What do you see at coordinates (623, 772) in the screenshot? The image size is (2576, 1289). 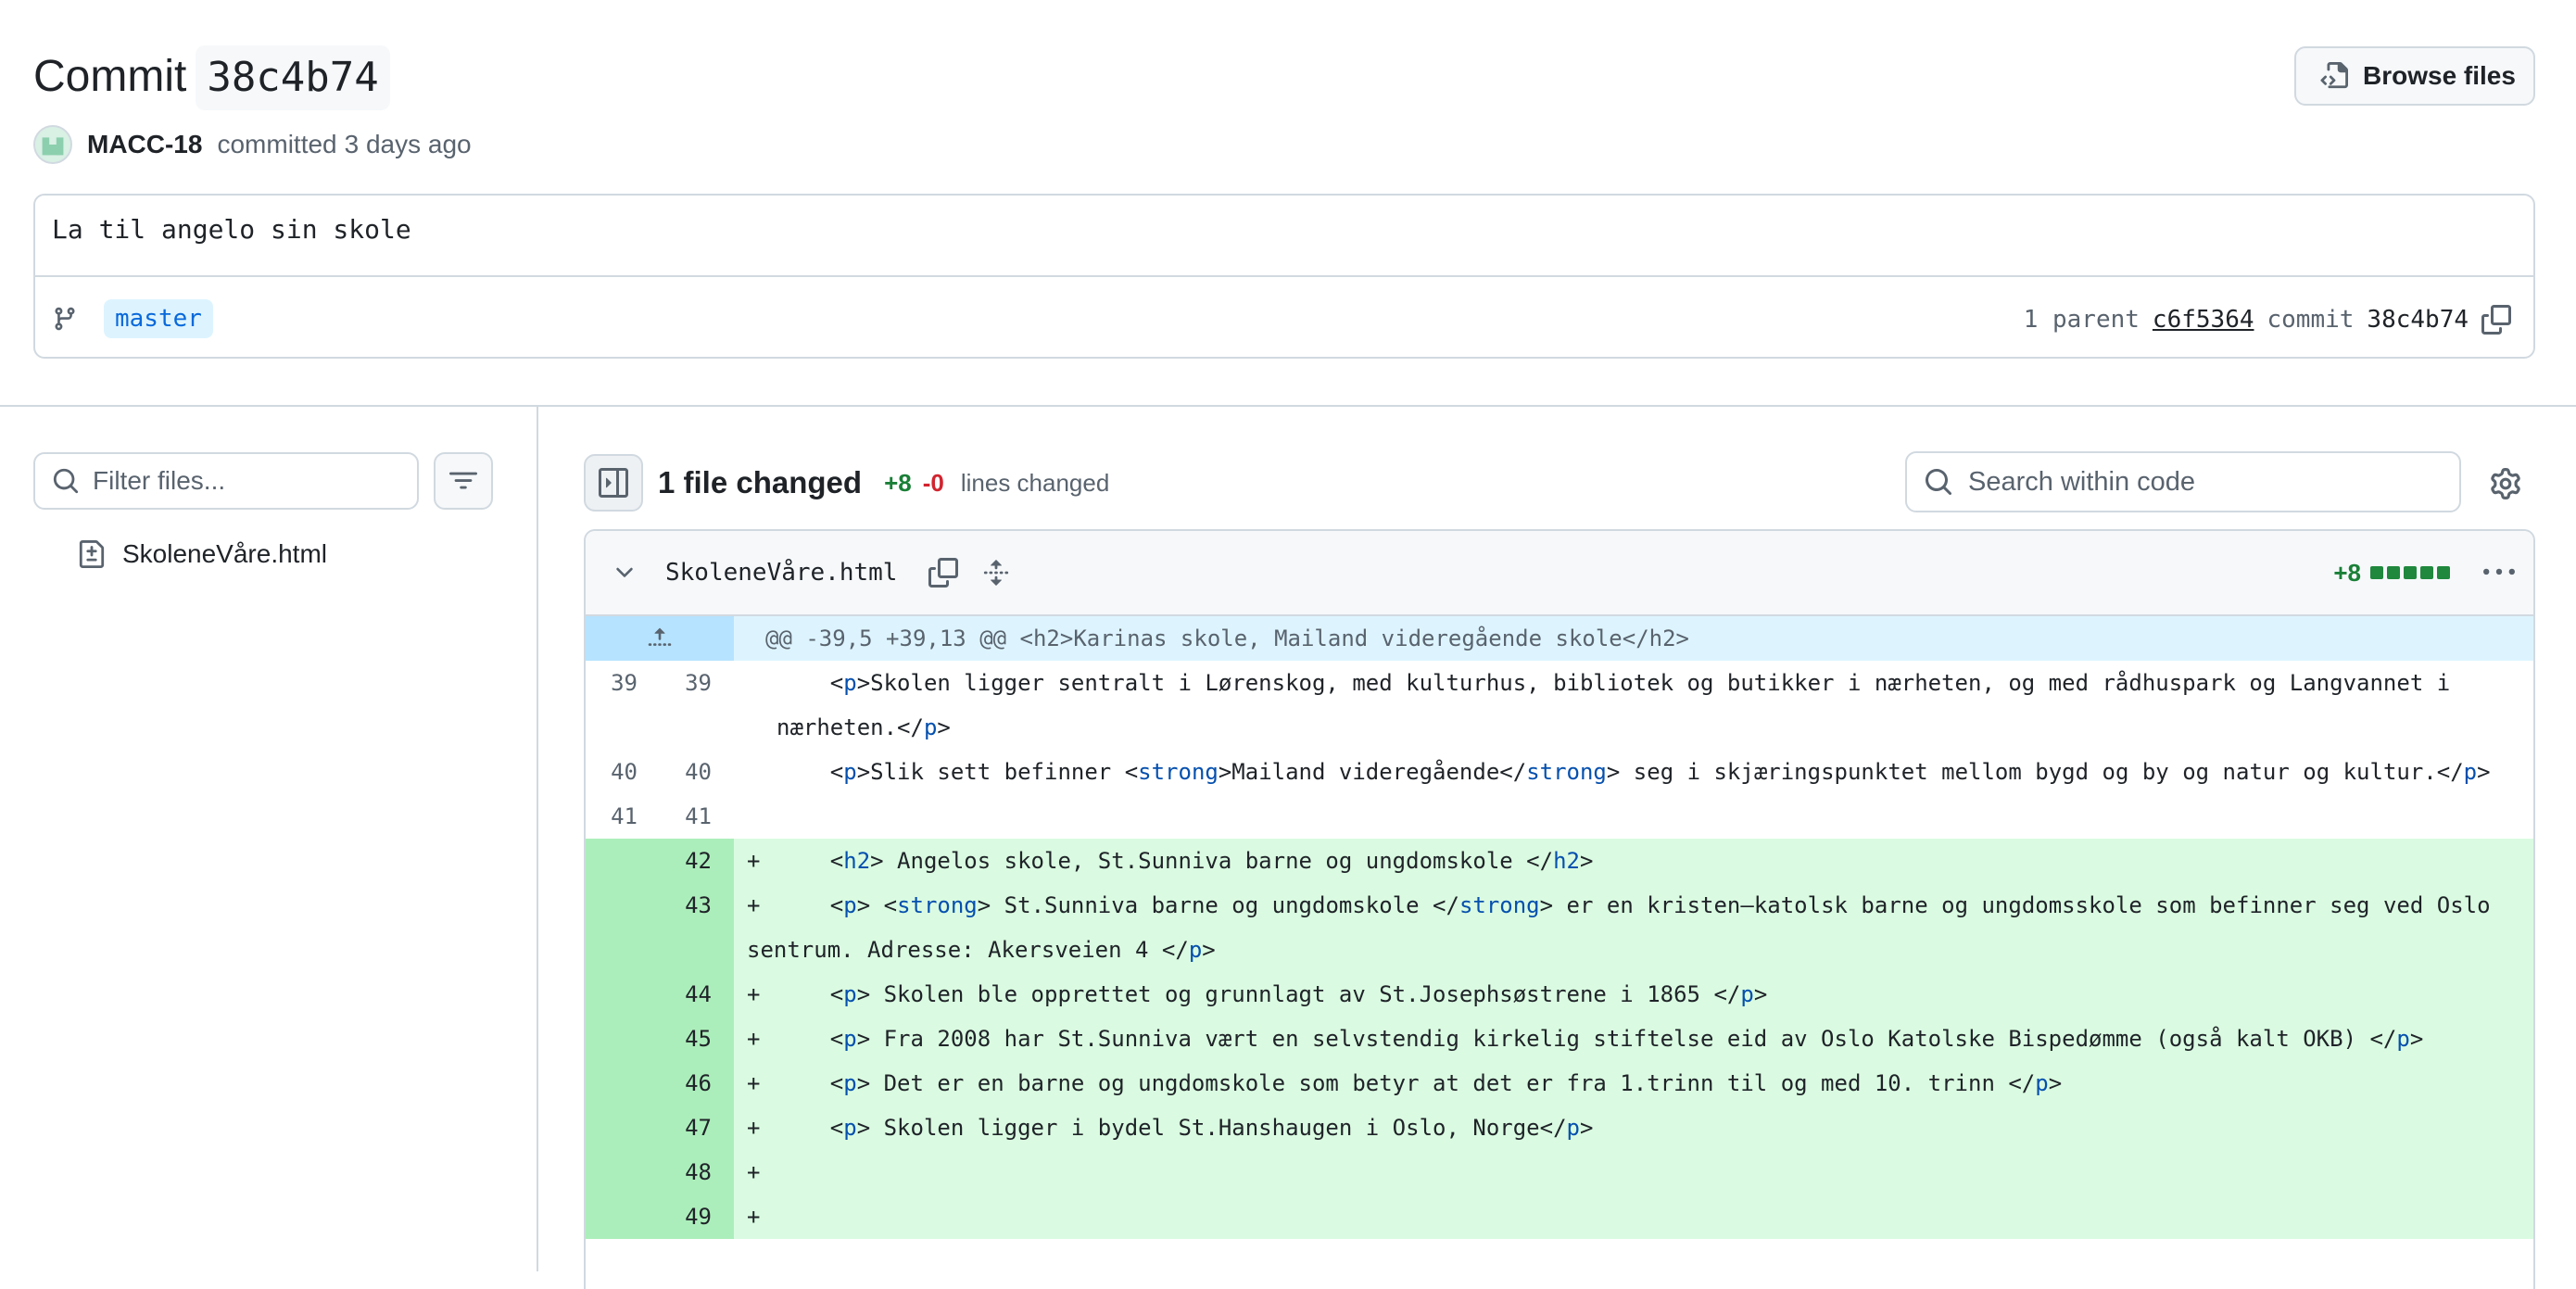 I see `old-line-number: 40` at bounding box center [623, 772].